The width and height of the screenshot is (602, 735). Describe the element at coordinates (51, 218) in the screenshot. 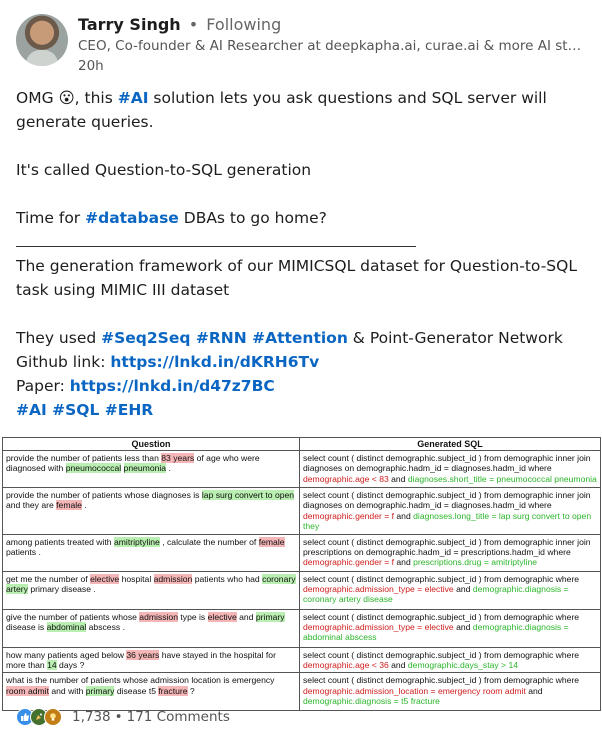

I see `text: Time for` at that location.